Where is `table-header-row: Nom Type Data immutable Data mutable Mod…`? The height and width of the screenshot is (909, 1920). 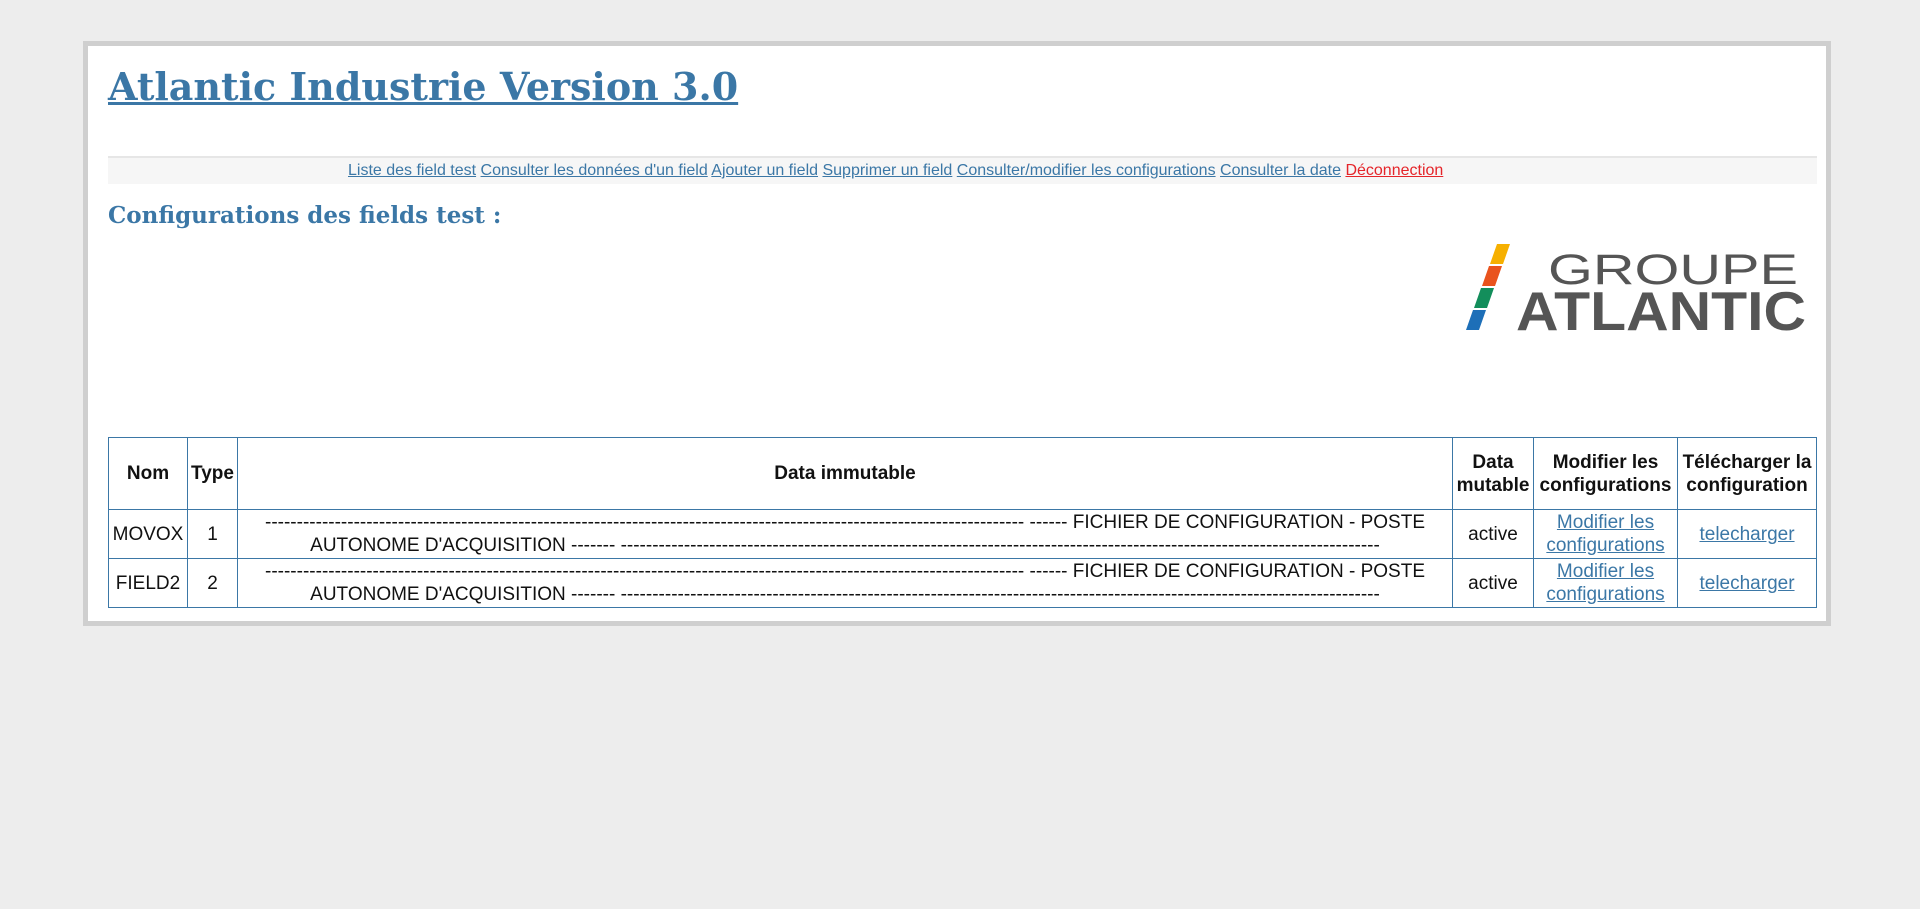
table-header-row: Nom Type Data immutable Data mutable Mod… is located at coordinates (962, 473).